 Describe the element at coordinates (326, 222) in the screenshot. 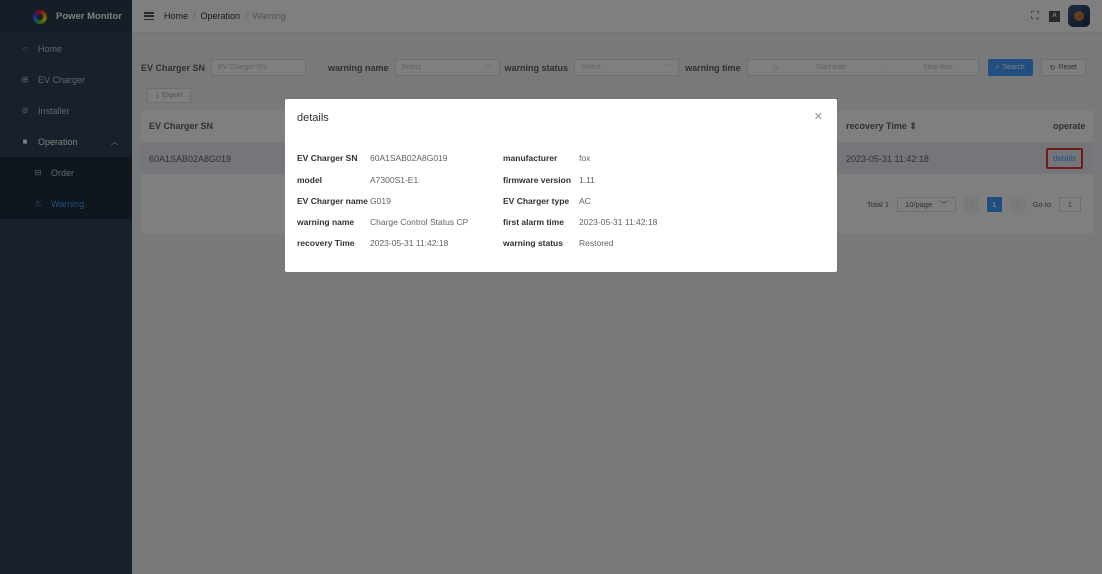

I see `field-label: warning name` at that location.